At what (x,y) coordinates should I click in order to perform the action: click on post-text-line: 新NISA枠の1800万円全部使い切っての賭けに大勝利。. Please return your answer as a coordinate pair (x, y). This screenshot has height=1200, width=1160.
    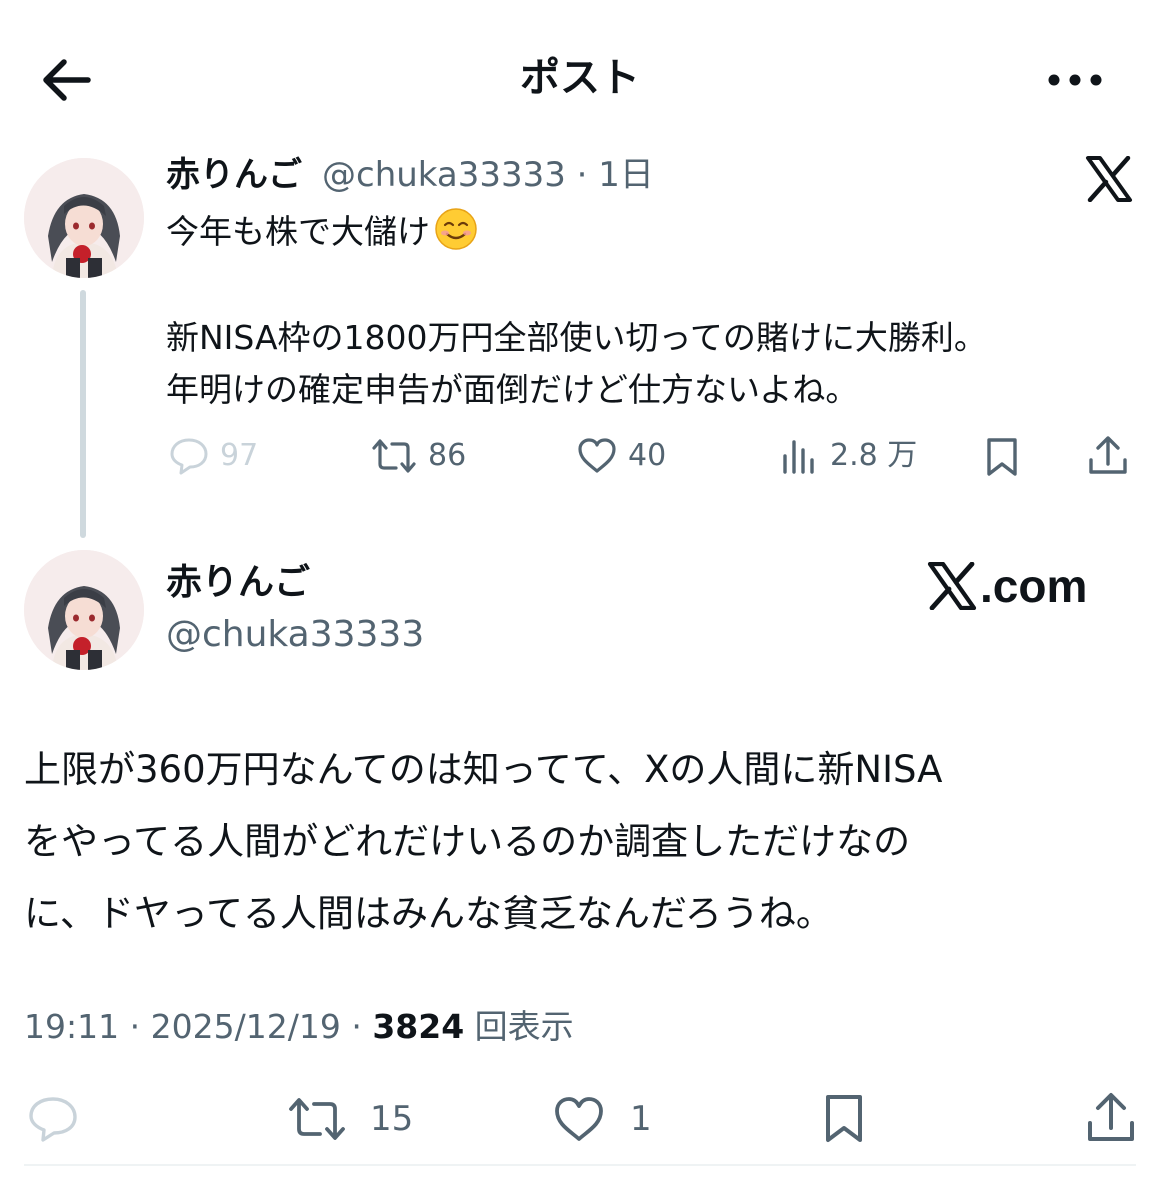
    Looking at the image, I should click on (576, 337).